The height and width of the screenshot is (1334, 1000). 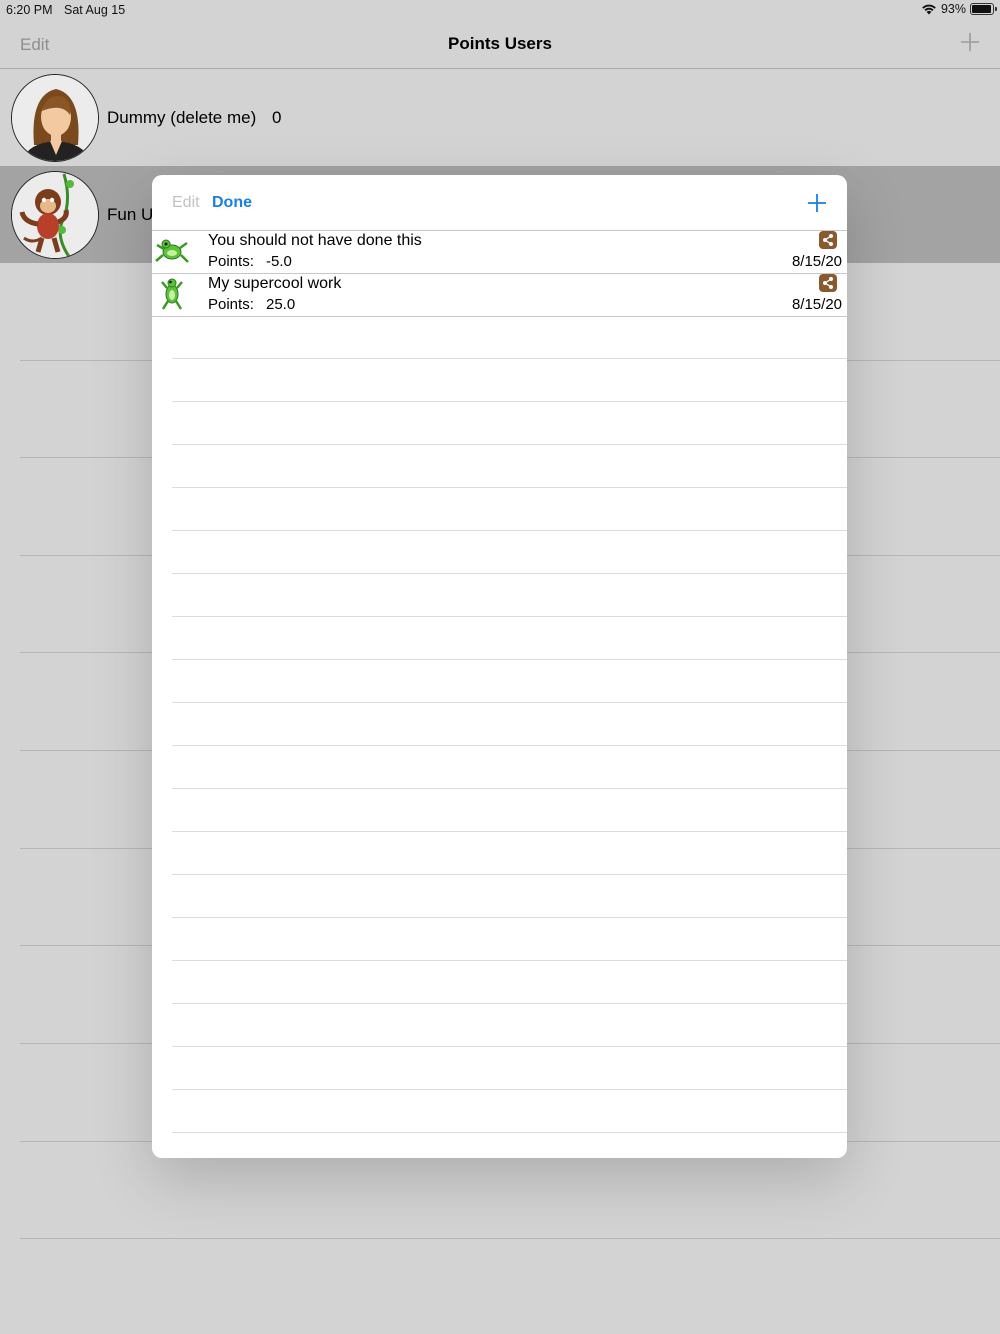 I want to click on woman-avatar-icon, so click(x=55, y=118).